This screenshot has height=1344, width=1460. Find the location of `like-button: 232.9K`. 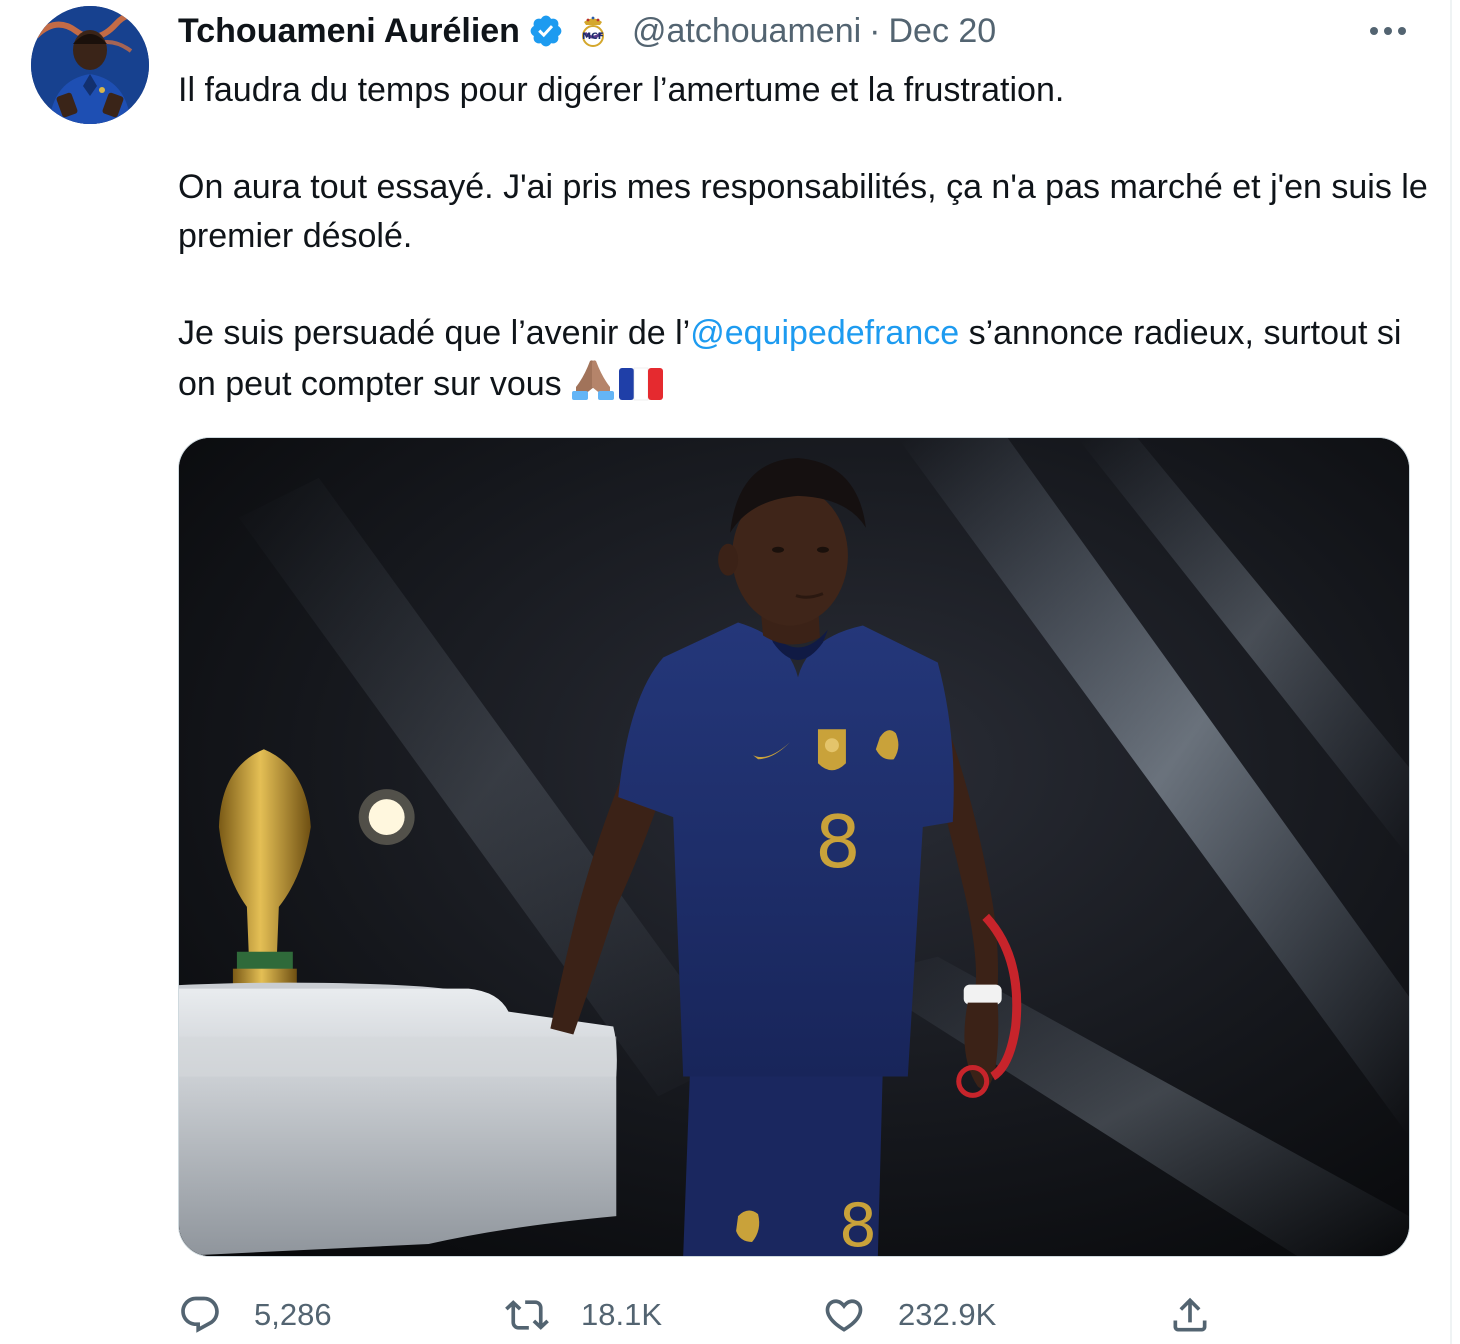

like-button: 232.9K is located at coordinates (909, 1315).